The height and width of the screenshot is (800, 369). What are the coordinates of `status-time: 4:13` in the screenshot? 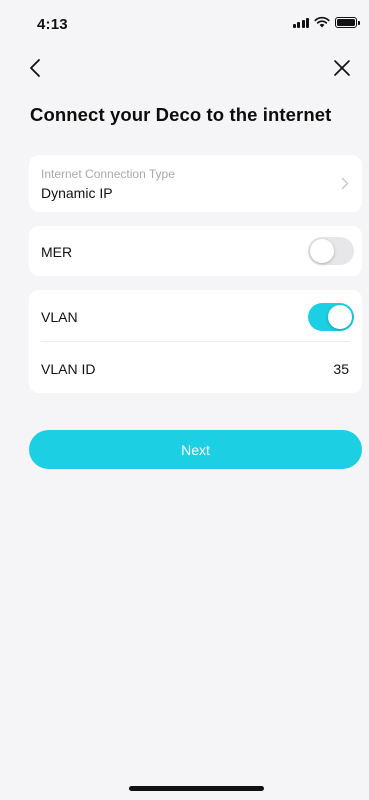 It's located at (52, 24).